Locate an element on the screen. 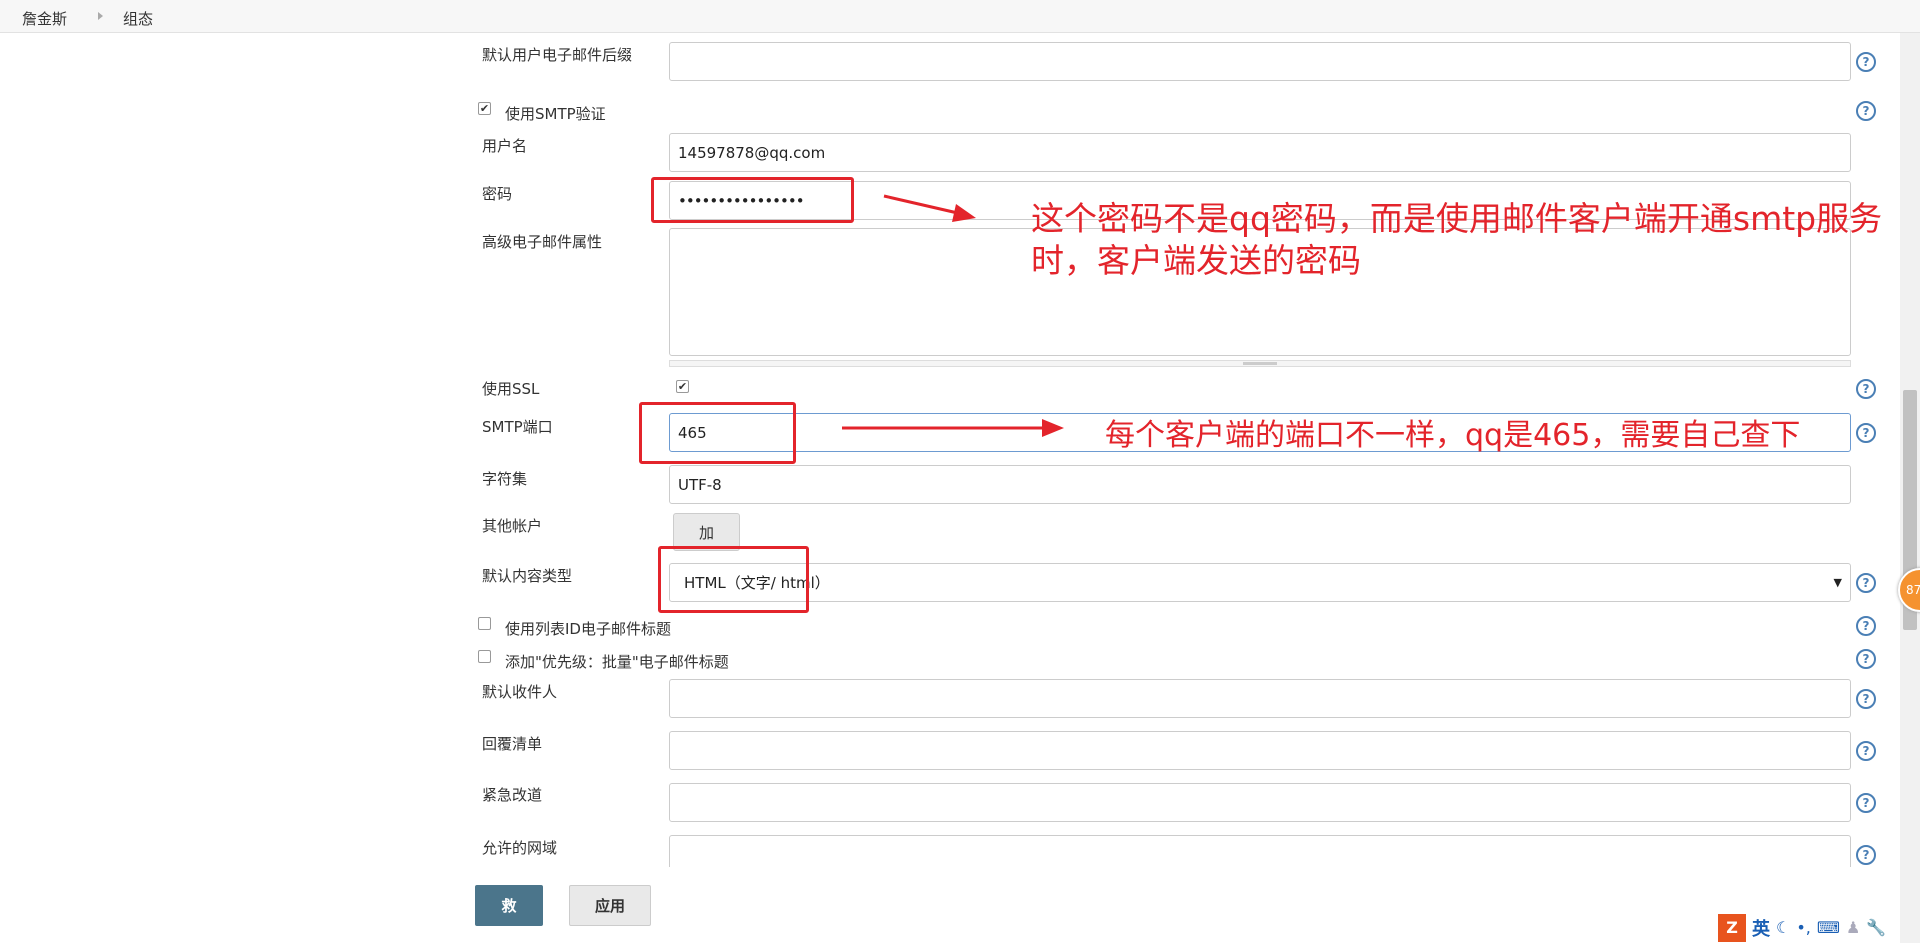 The width and height of the screenshot is (1920, 943). punctuation-icon: •, is located at coordinates (1803, 927).